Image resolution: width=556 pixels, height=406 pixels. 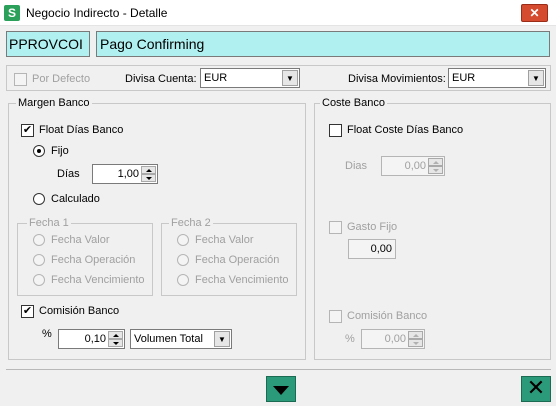 I want to click on fecha2-title: Fecha 2, so click(x=191, y=223).